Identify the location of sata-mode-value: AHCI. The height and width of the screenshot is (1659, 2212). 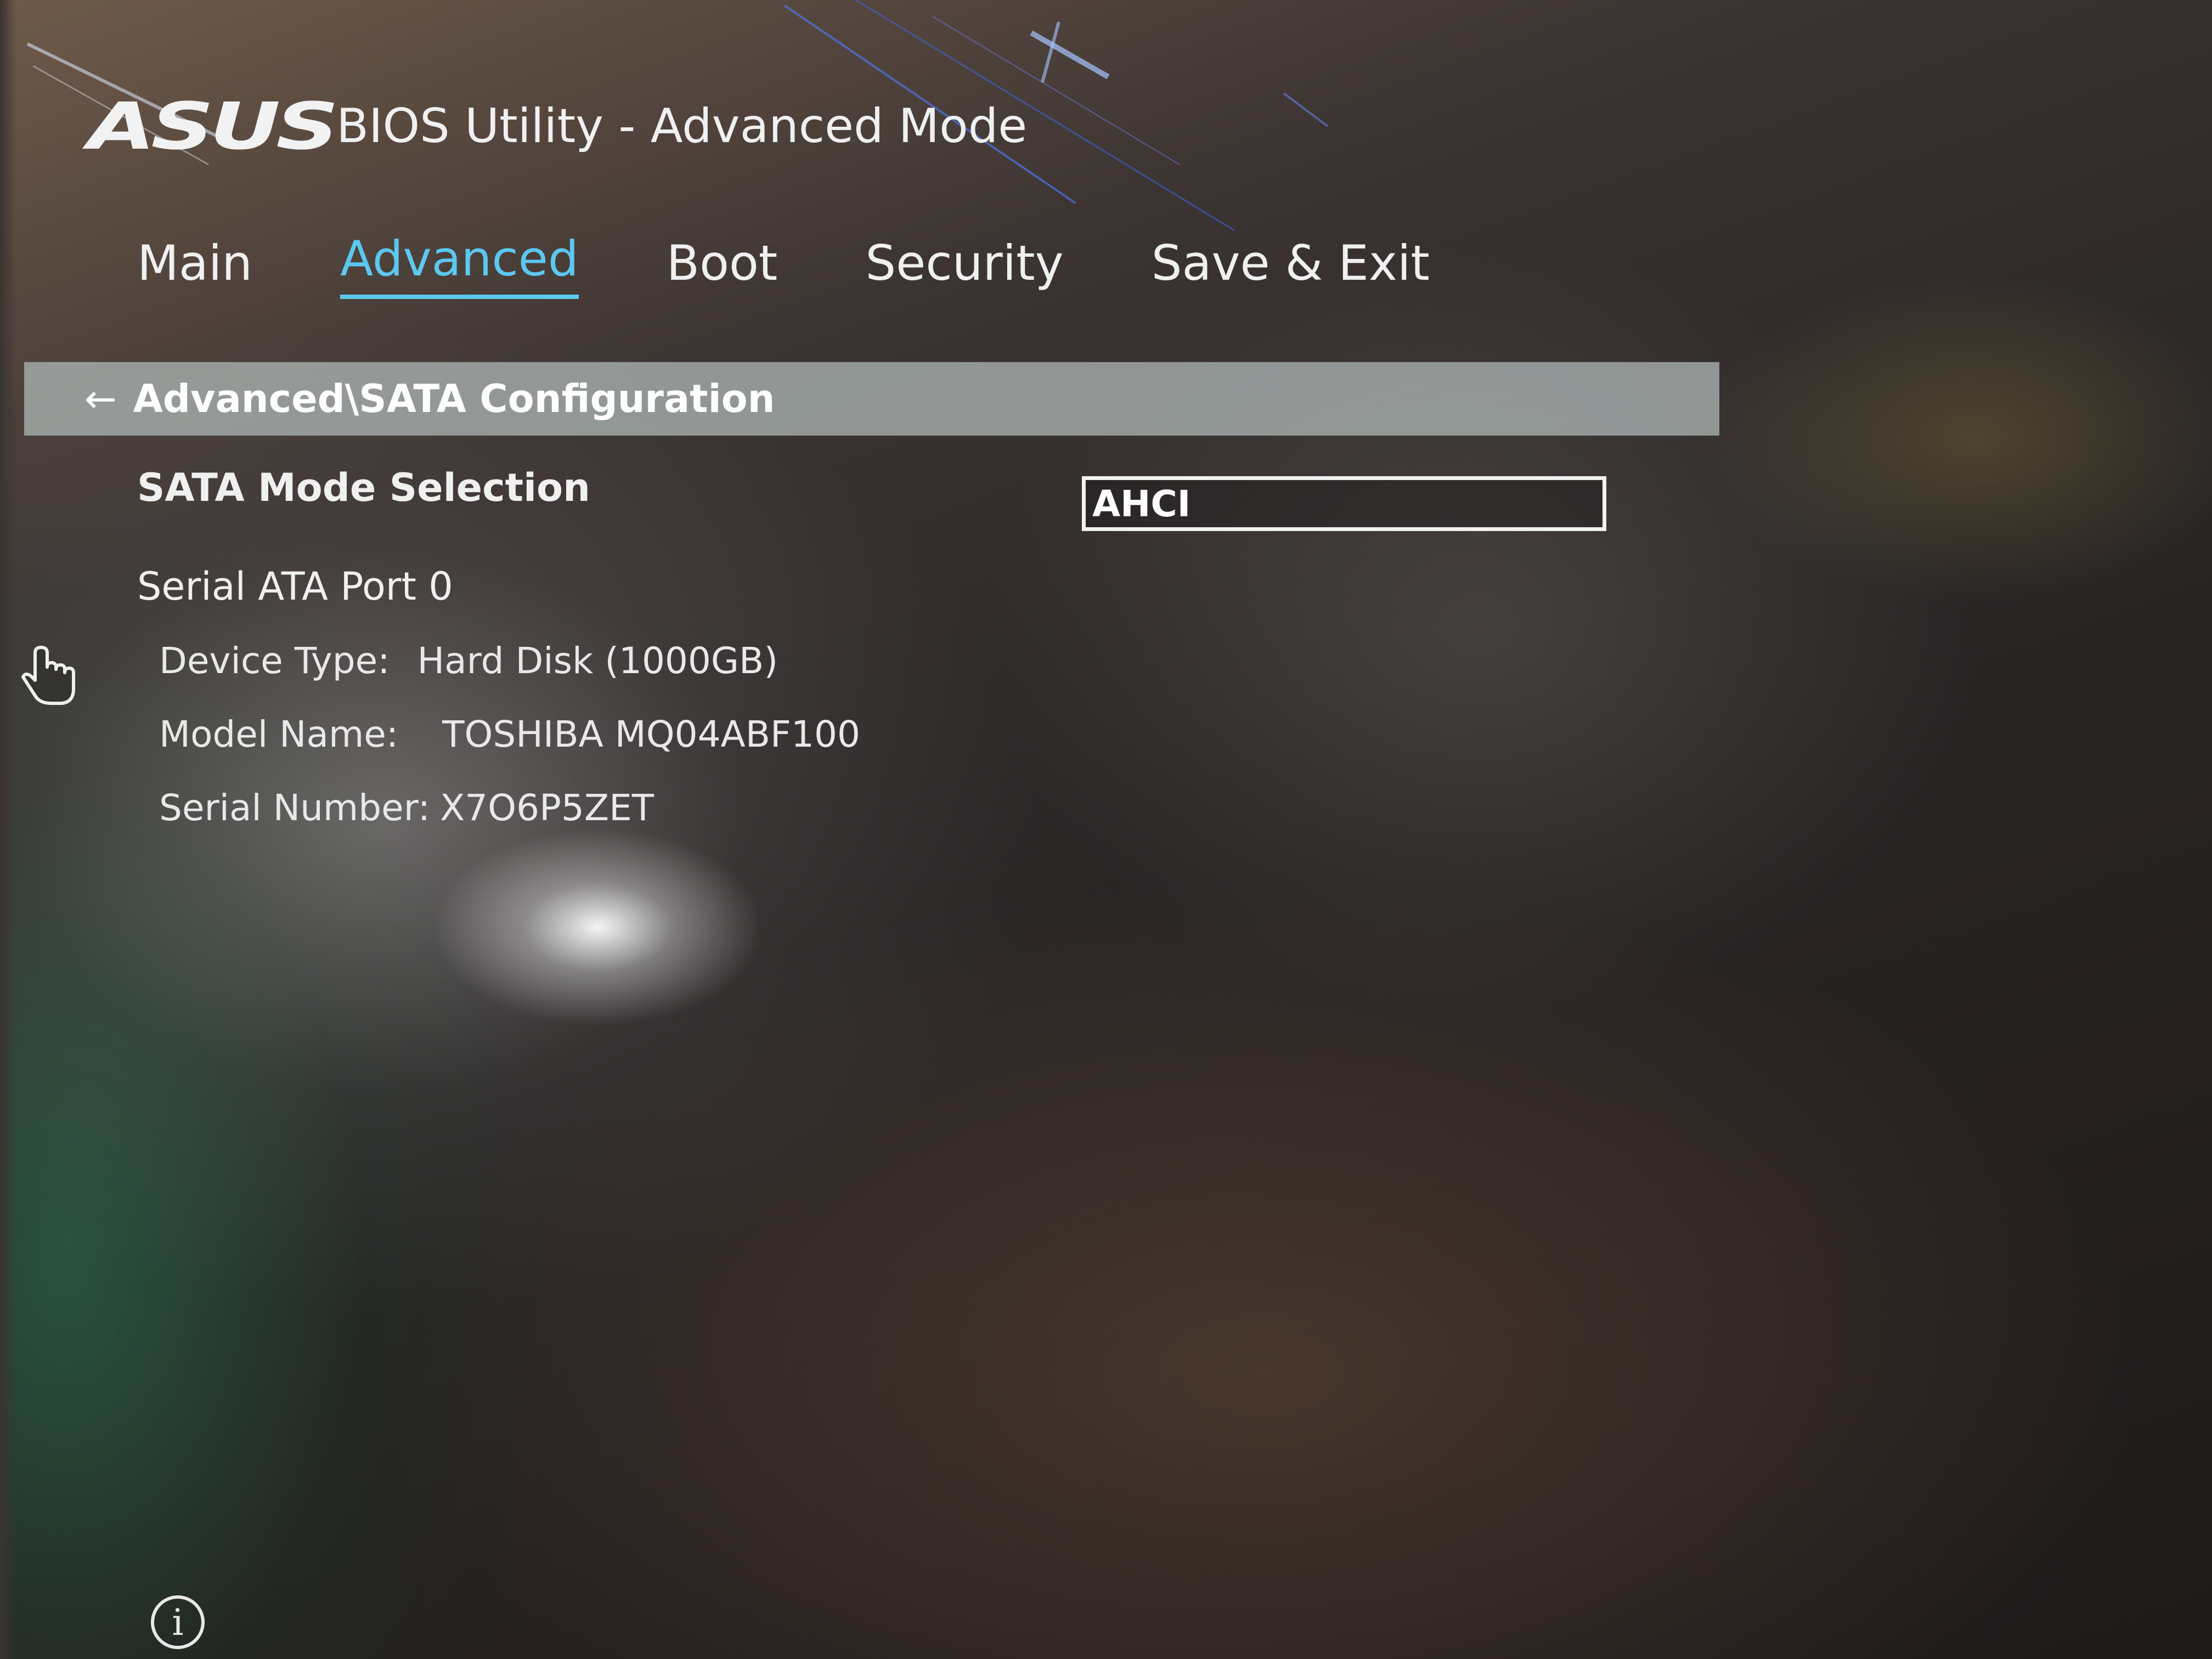
(1142, 503).